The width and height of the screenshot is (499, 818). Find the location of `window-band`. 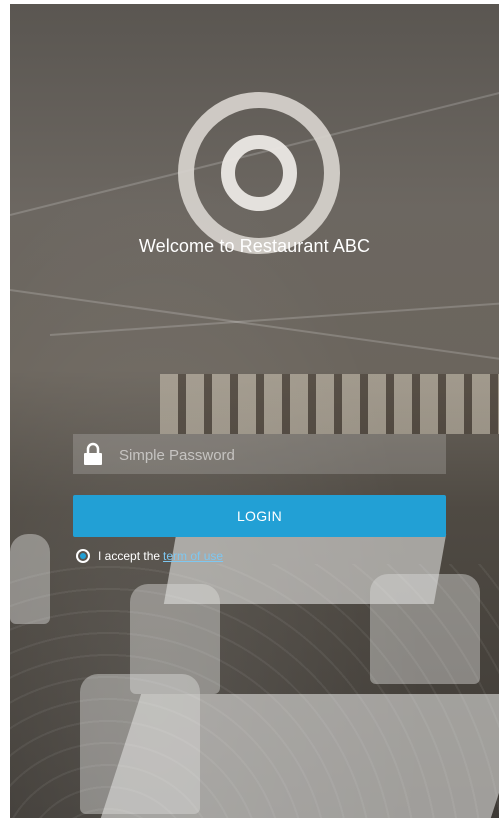

window-band is located at coordinates (329, 404).